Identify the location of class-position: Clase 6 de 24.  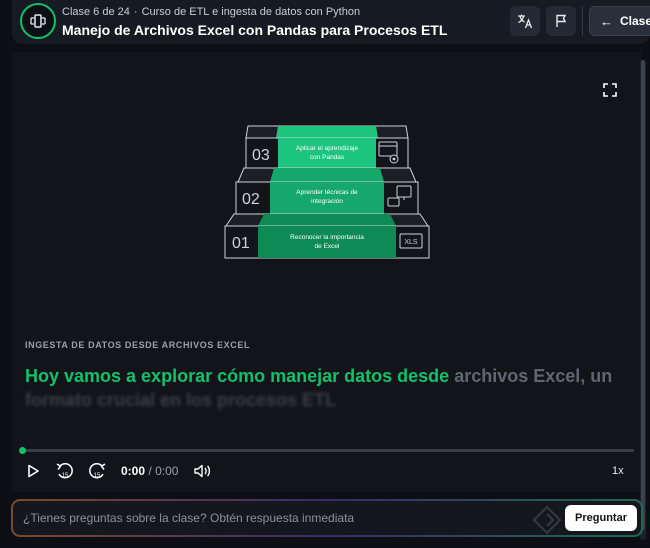
(96, 12).